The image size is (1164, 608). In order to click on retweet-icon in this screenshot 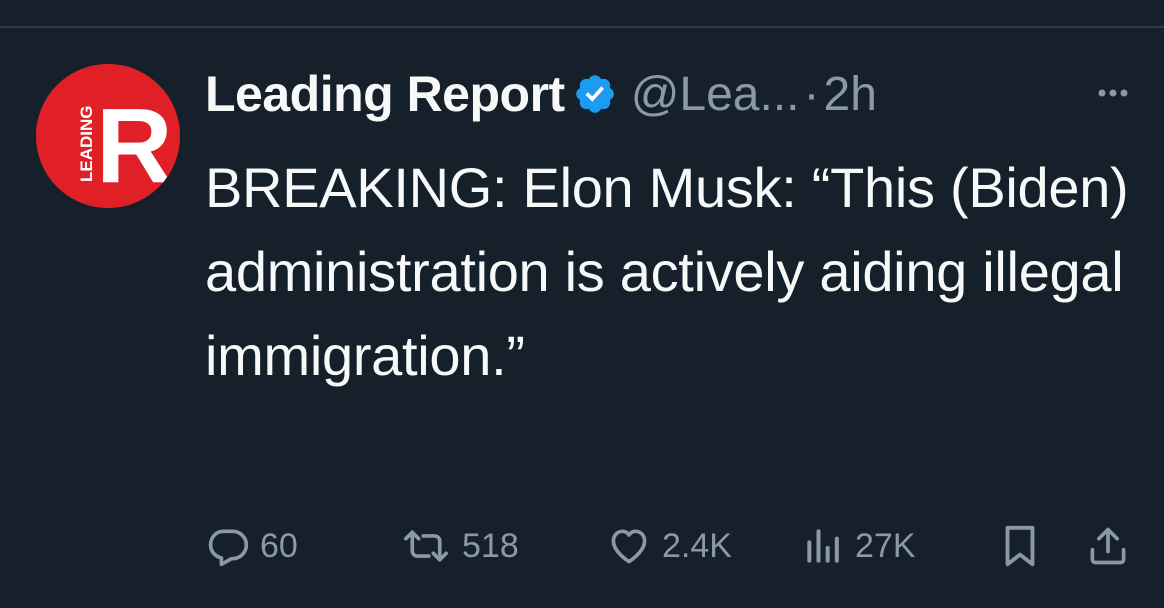, I will do `click(426, 546)`.